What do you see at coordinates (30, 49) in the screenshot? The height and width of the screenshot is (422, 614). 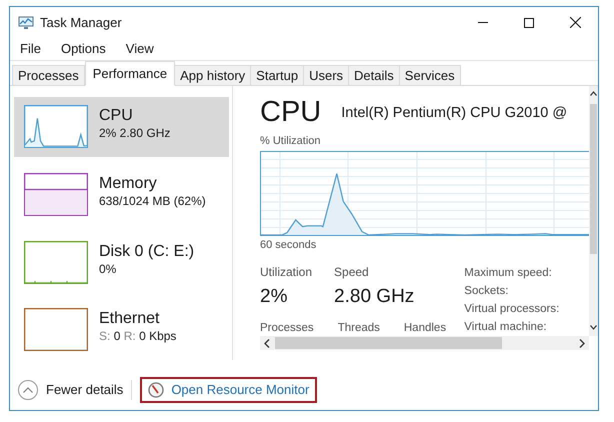 I see `menu-item: File` at bounding box center [30, 49].